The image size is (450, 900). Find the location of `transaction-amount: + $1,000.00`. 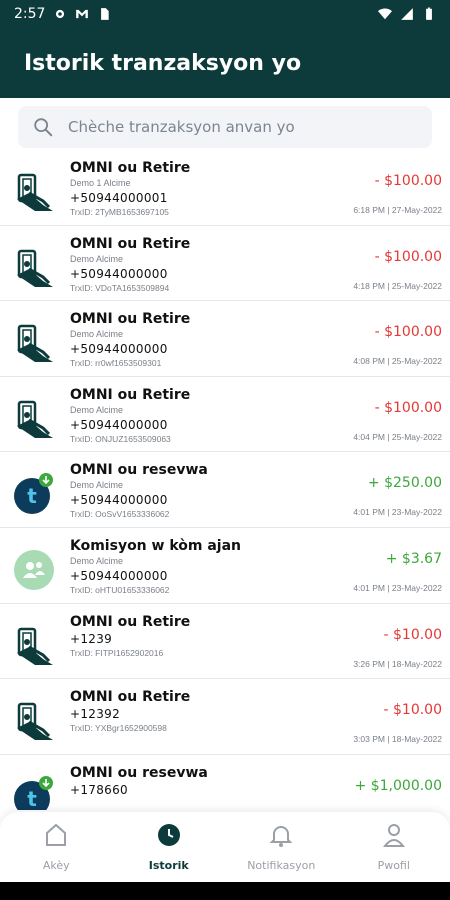

transaction-amount: + $1,000.00 is located at coordinates (398, 785).